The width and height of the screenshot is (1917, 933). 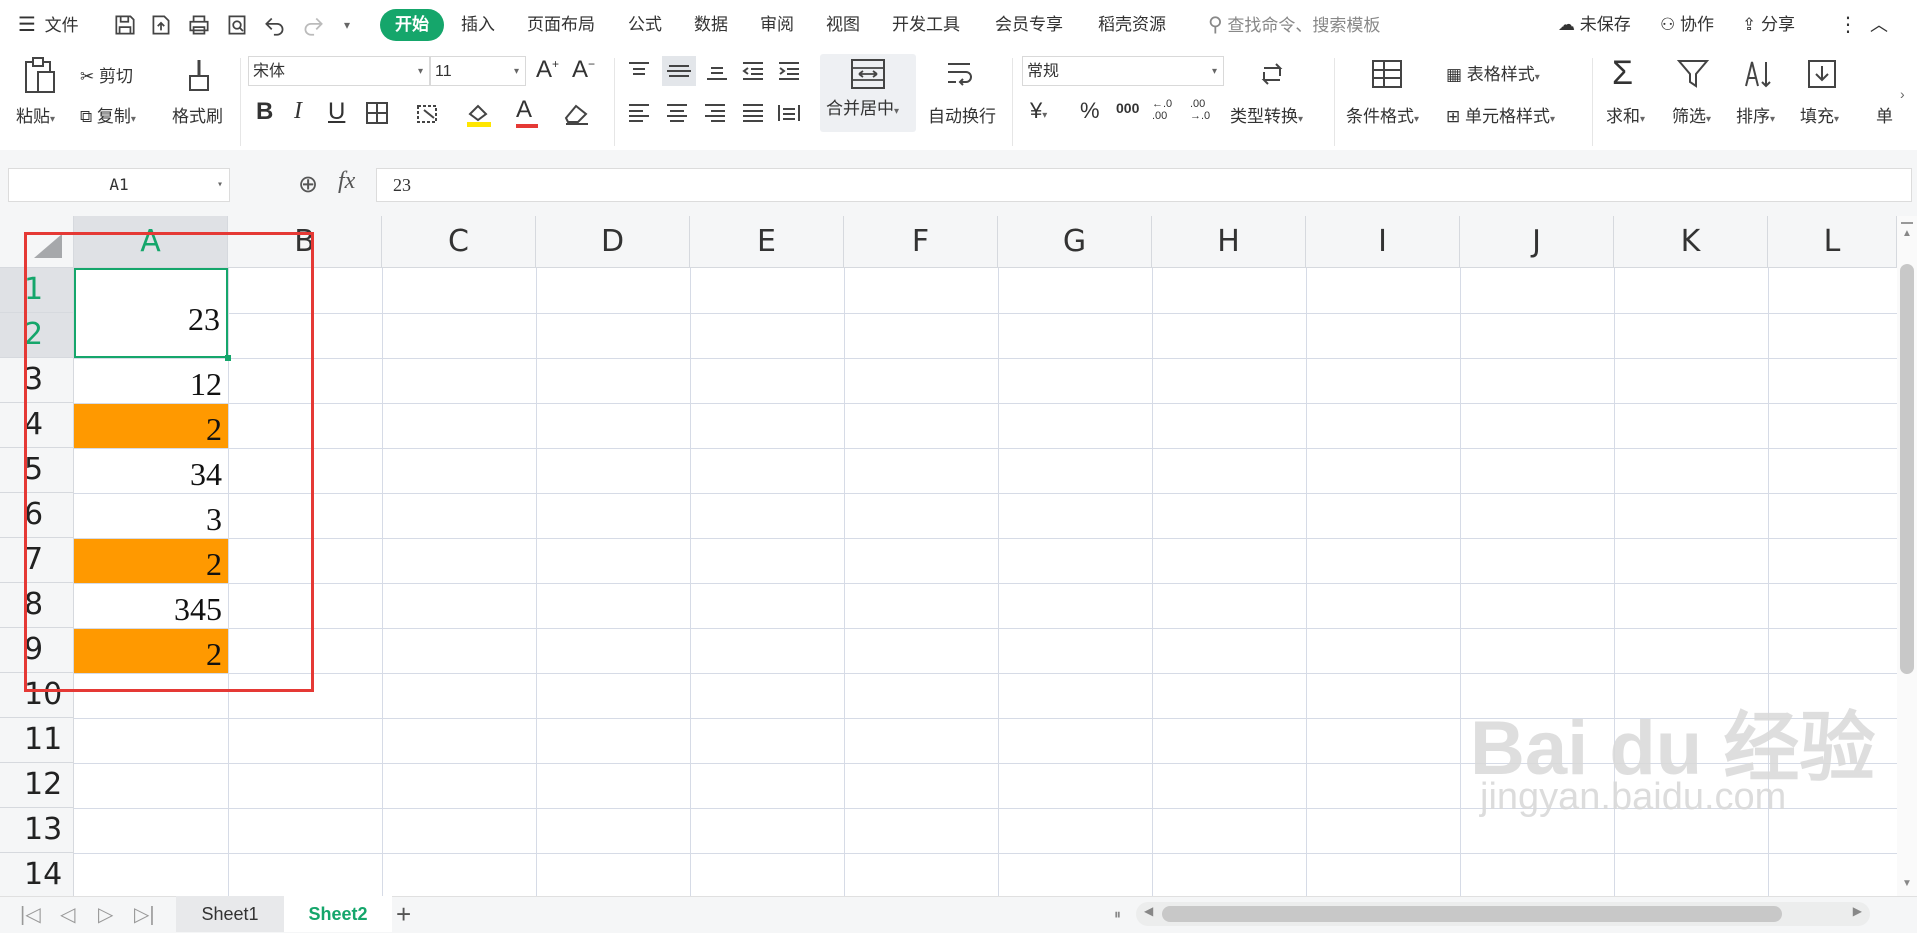 What do you see at coordinates (298, 111) in the screenshot?
I see `italic-button: I` at bounding box center [298, 111].